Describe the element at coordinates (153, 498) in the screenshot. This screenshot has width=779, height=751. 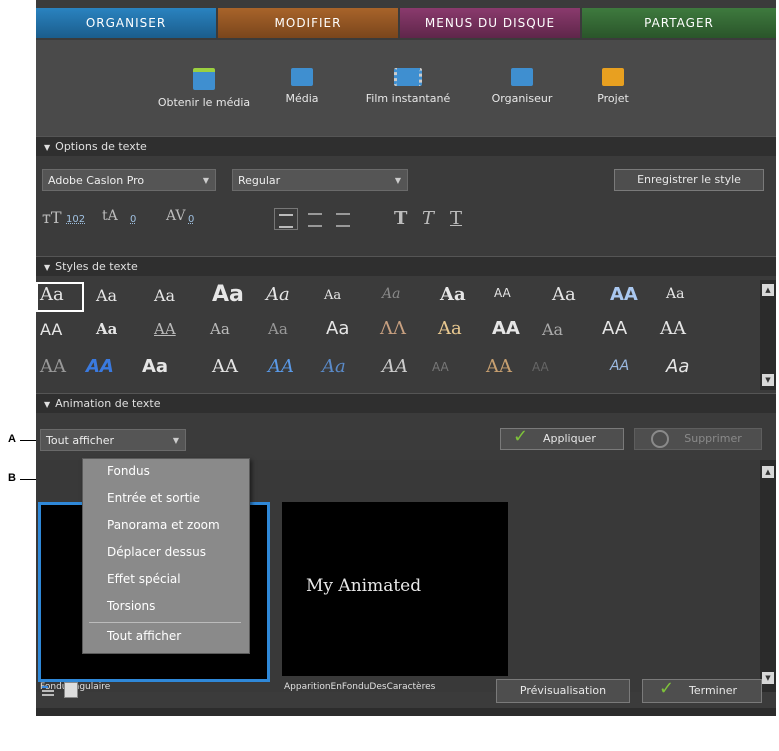
I see `menu-item-entree-et-sortie: Entrée et sortie` at that location.